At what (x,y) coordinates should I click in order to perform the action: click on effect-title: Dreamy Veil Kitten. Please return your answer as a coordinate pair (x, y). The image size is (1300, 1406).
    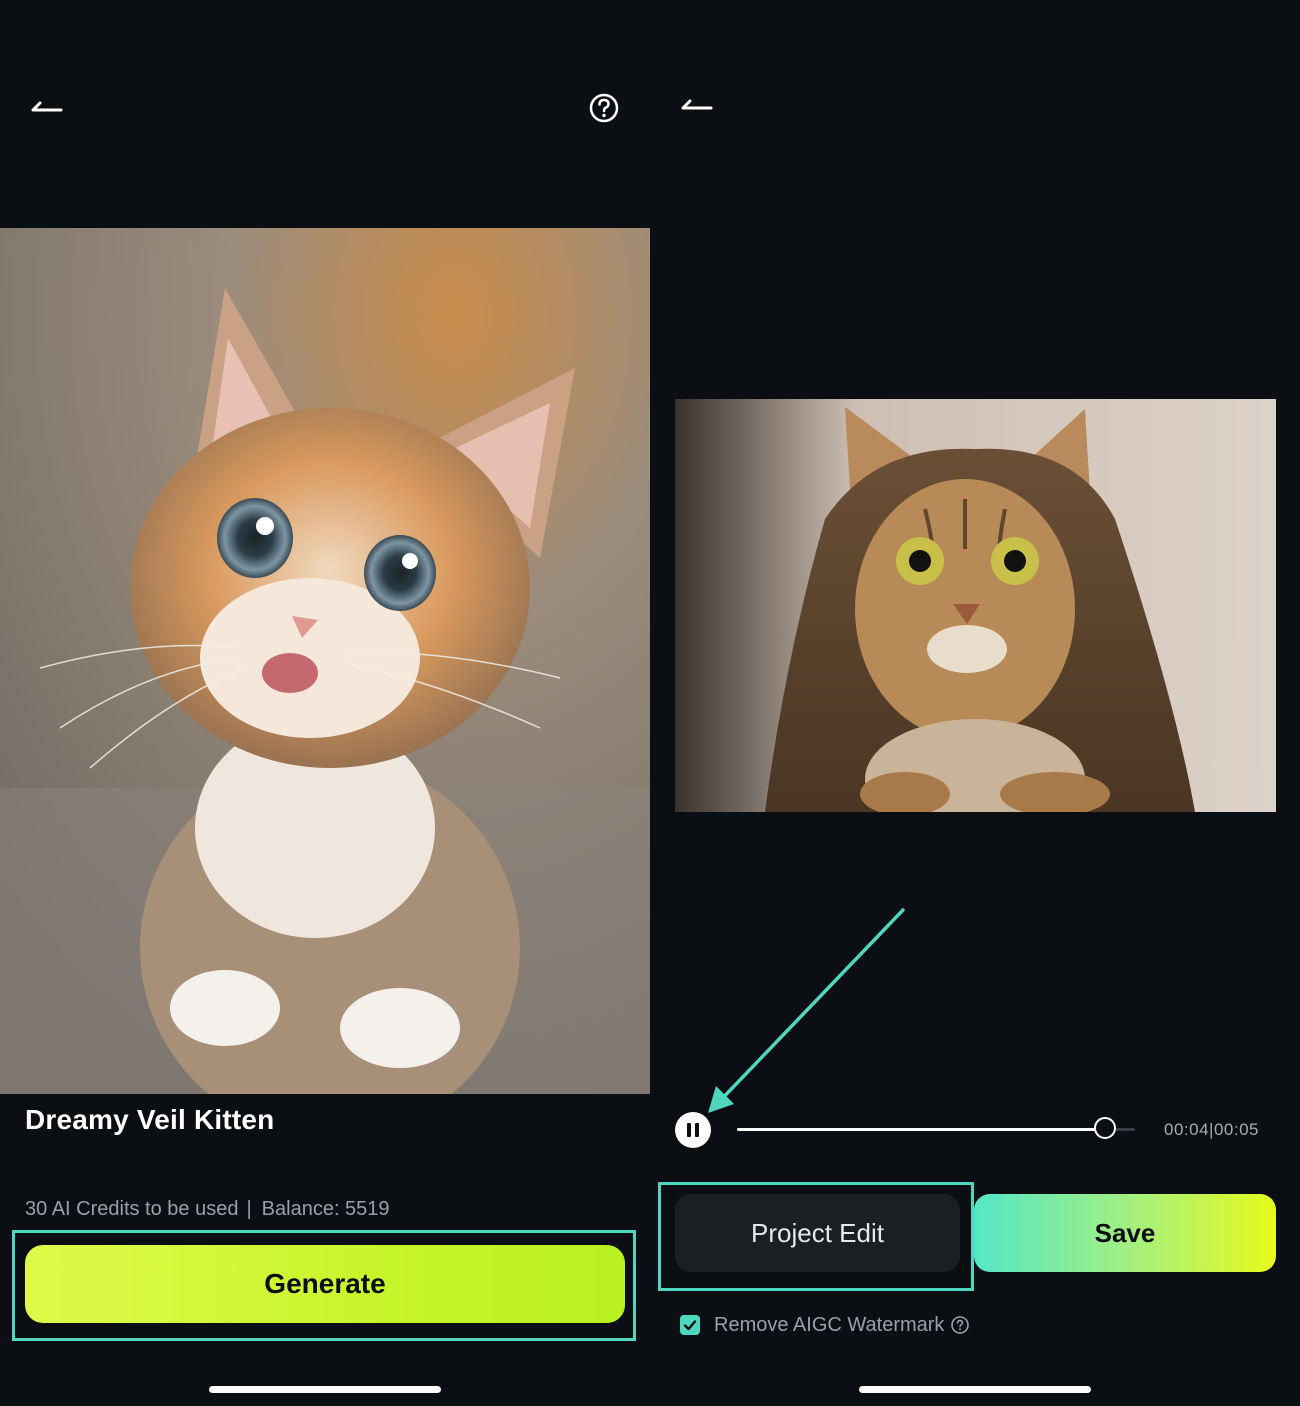
    Looking at the image, I should click on (150, 1119).